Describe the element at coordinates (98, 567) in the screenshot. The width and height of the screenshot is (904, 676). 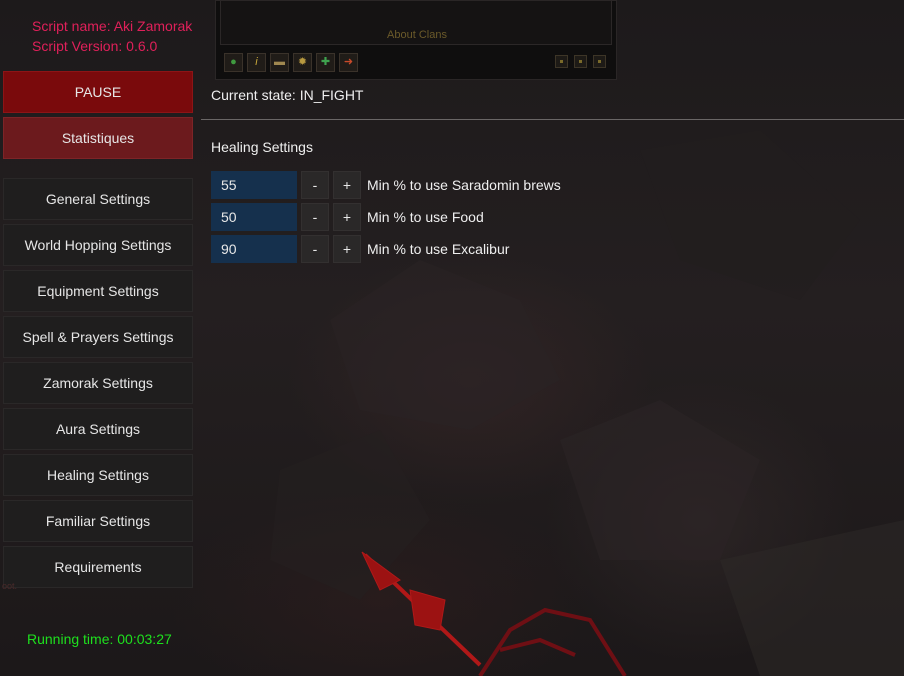
I see `sidebar-item-requirements: Requirements` at that location.